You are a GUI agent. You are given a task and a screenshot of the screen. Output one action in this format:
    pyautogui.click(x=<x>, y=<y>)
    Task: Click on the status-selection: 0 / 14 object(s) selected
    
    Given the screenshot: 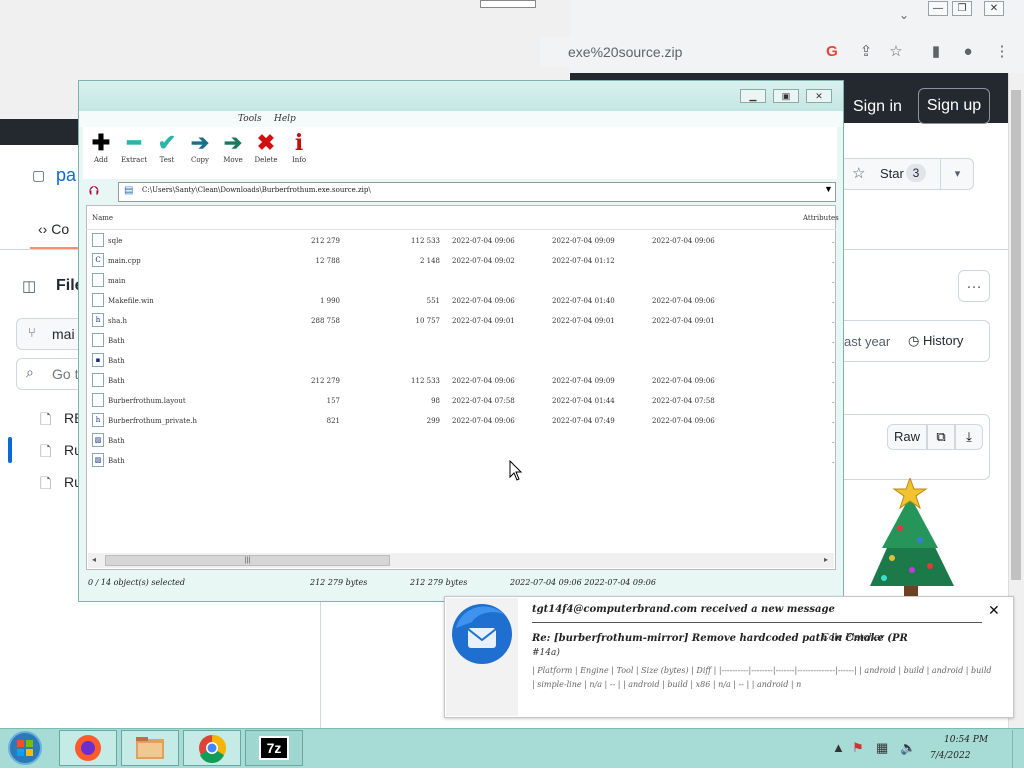 What is the action you would take?
    pyautogui.click(x=137, y=582)
    